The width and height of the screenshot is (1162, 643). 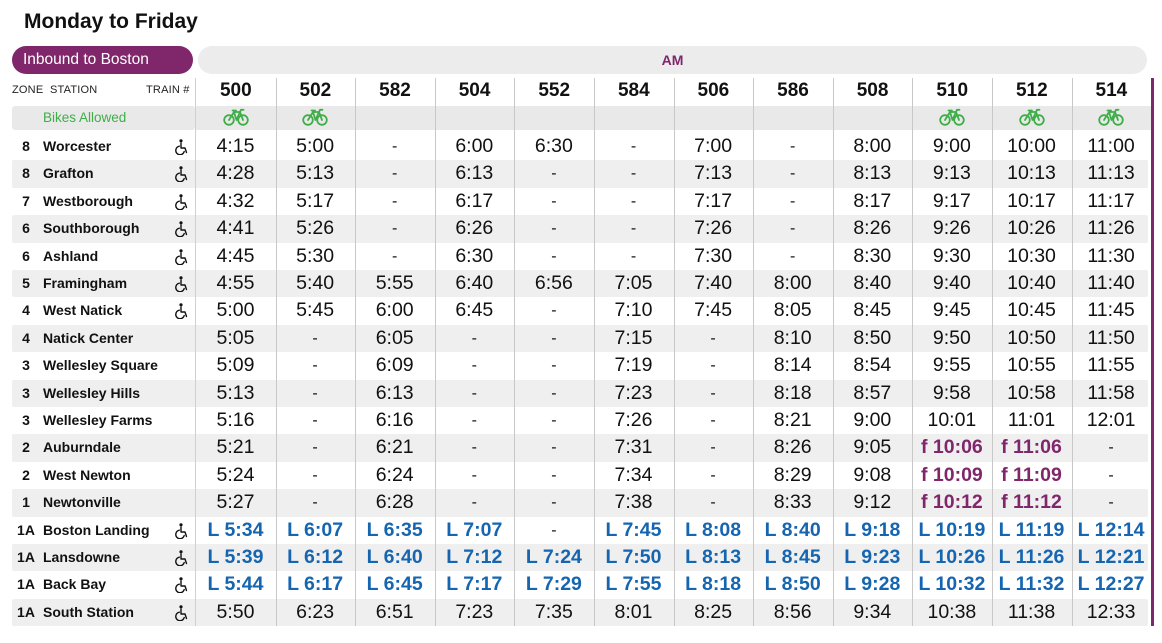 What do you see at coordinates (235, 584) in the screenshot?
I see `departure-time: L 5:44` at bounding box center [235, 584].